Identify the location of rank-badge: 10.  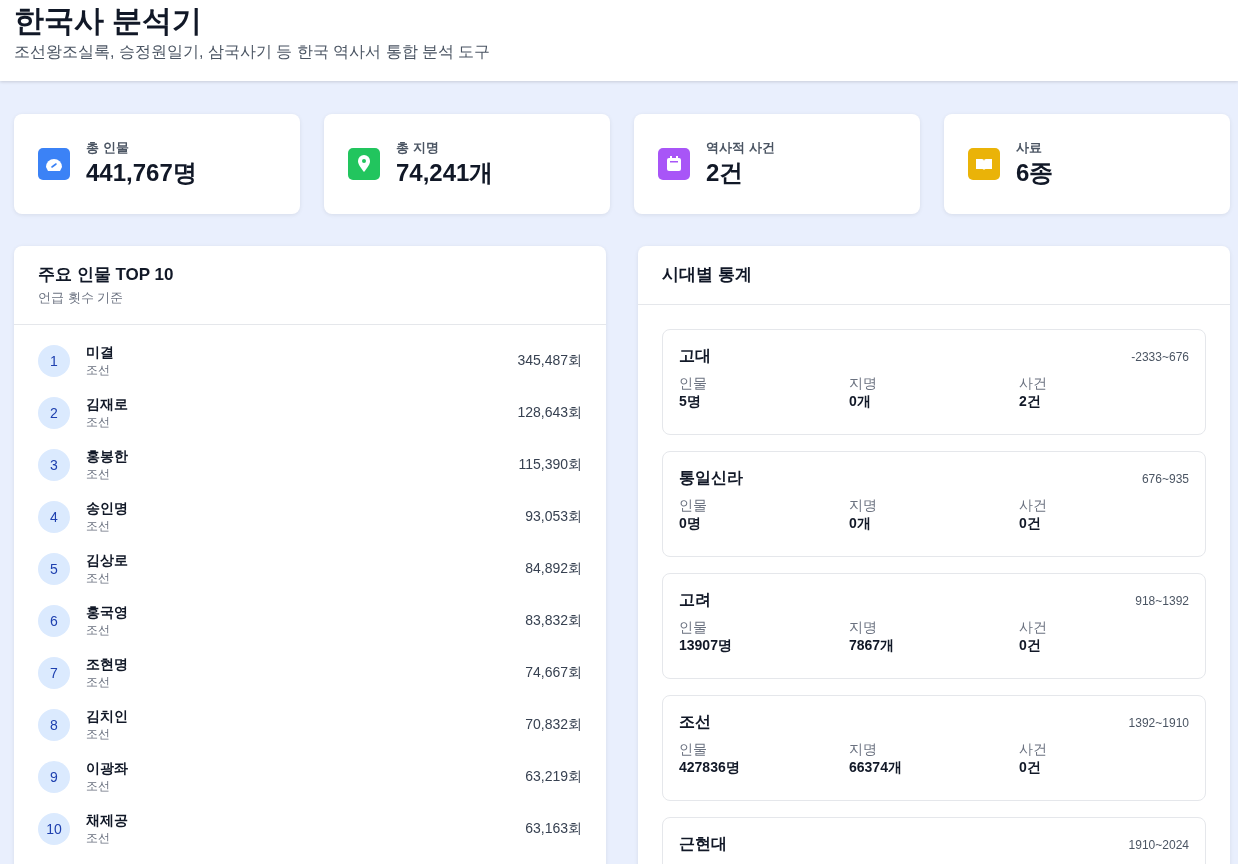
(54, 829).